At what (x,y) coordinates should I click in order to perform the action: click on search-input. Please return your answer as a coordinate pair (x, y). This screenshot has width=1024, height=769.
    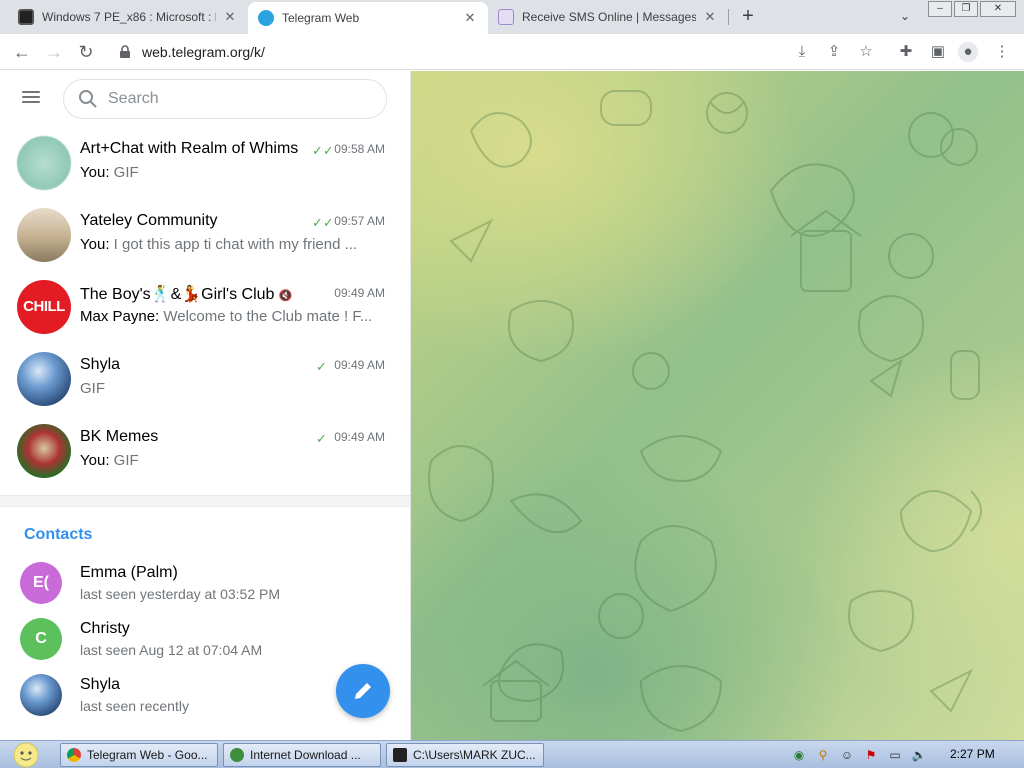
    Looking at the image, I should click on (228, 99).